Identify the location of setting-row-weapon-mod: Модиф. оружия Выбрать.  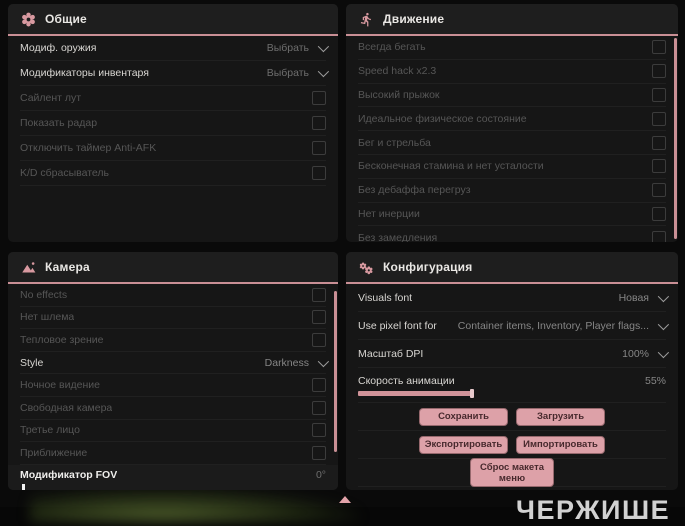
(175, 48).